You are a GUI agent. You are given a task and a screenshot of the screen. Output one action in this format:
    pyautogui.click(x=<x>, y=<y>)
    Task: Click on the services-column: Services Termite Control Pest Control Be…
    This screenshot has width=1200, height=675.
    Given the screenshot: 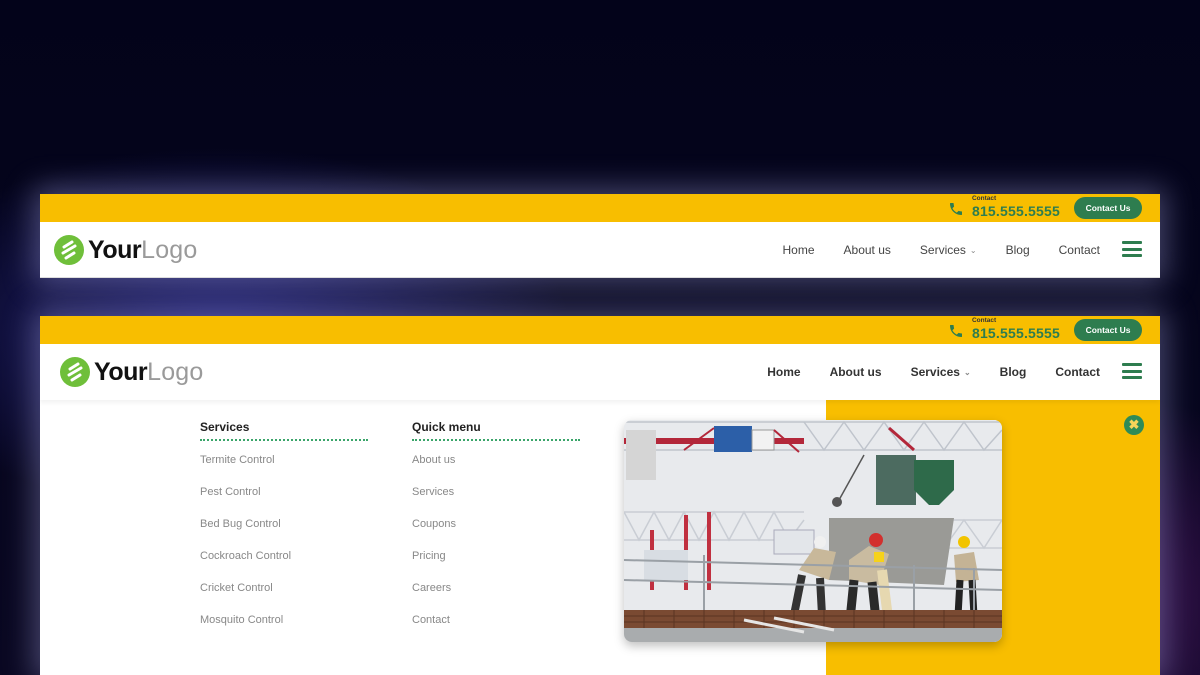 What is the action you would take?
    pyautogui.click(x=284, y=530)
    